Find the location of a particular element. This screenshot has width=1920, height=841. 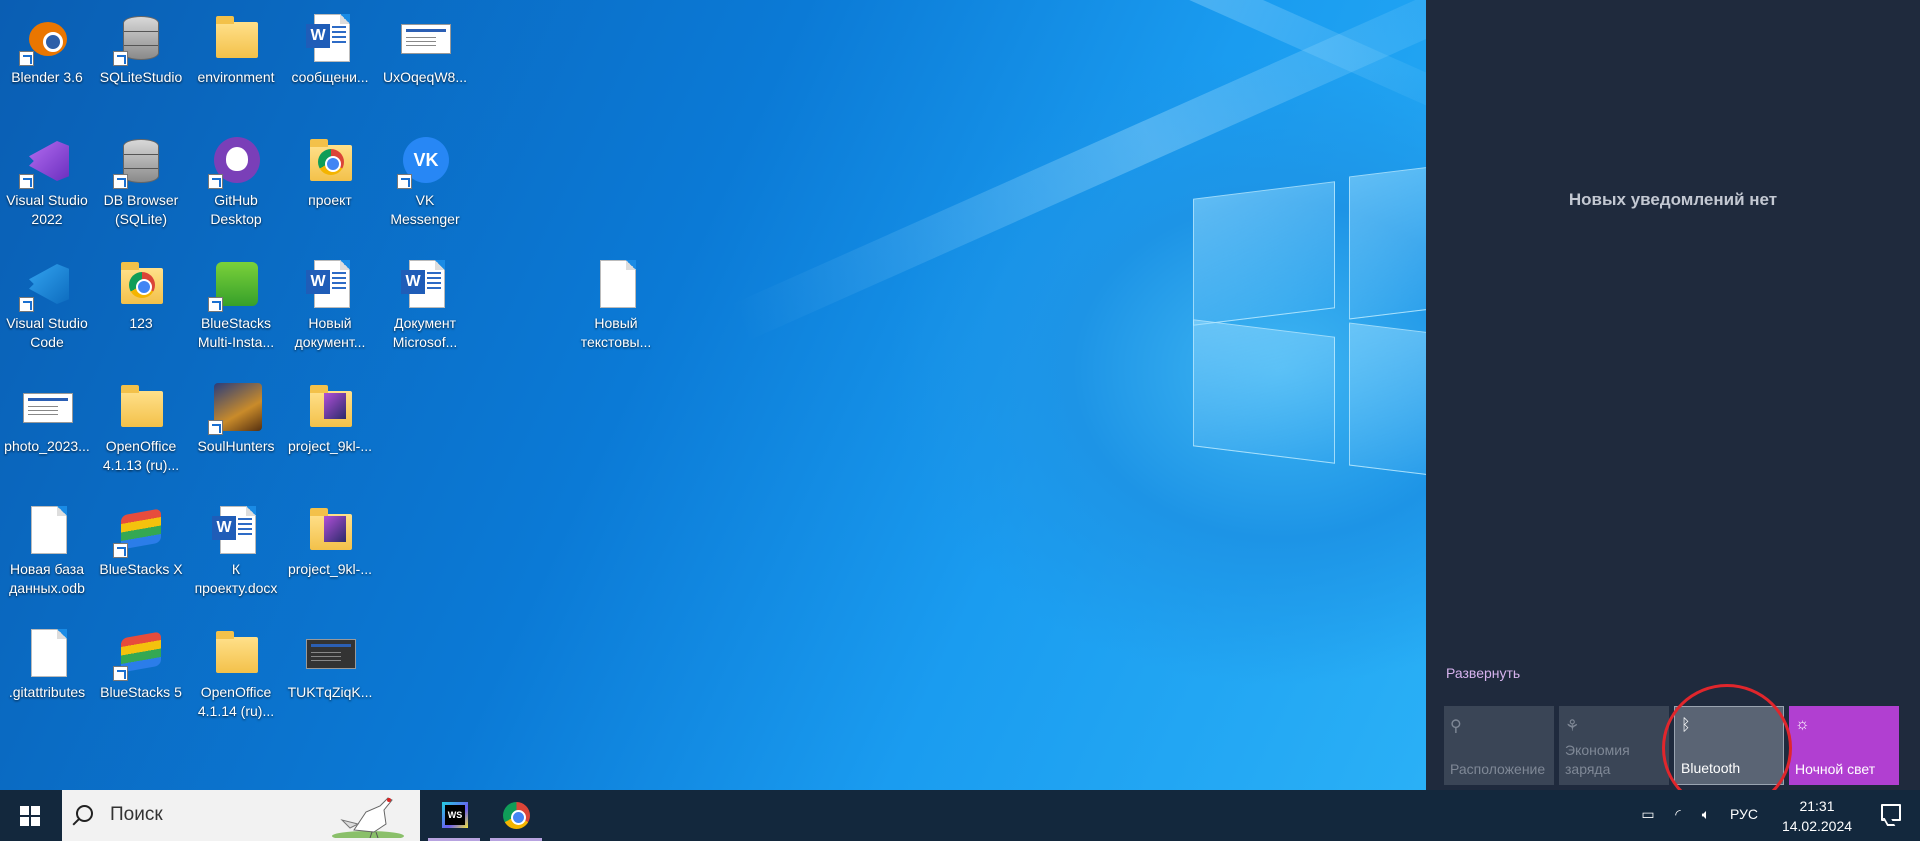

start-button is located at coordinates (31, 815).